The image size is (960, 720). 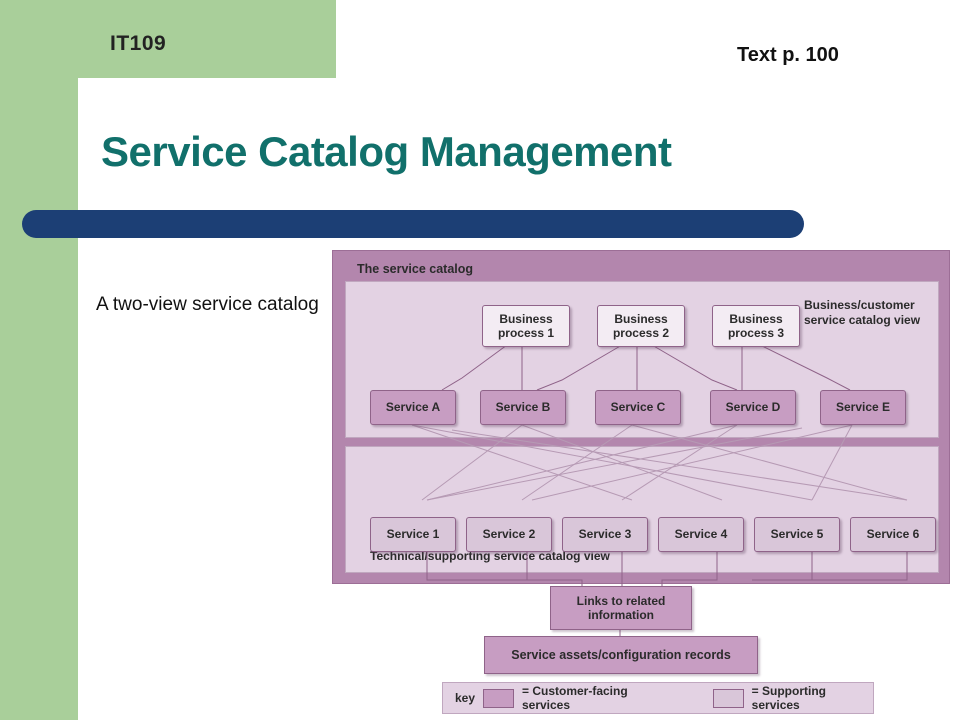 I want to click on links-to-related-information-box: Links to related information, so click(x=621, y=608).